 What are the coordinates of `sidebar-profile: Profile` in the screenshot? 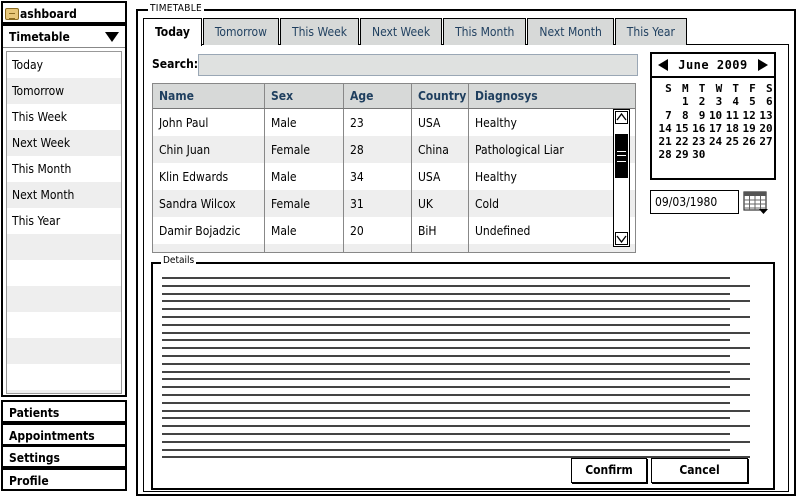 It's located at (64, 479).